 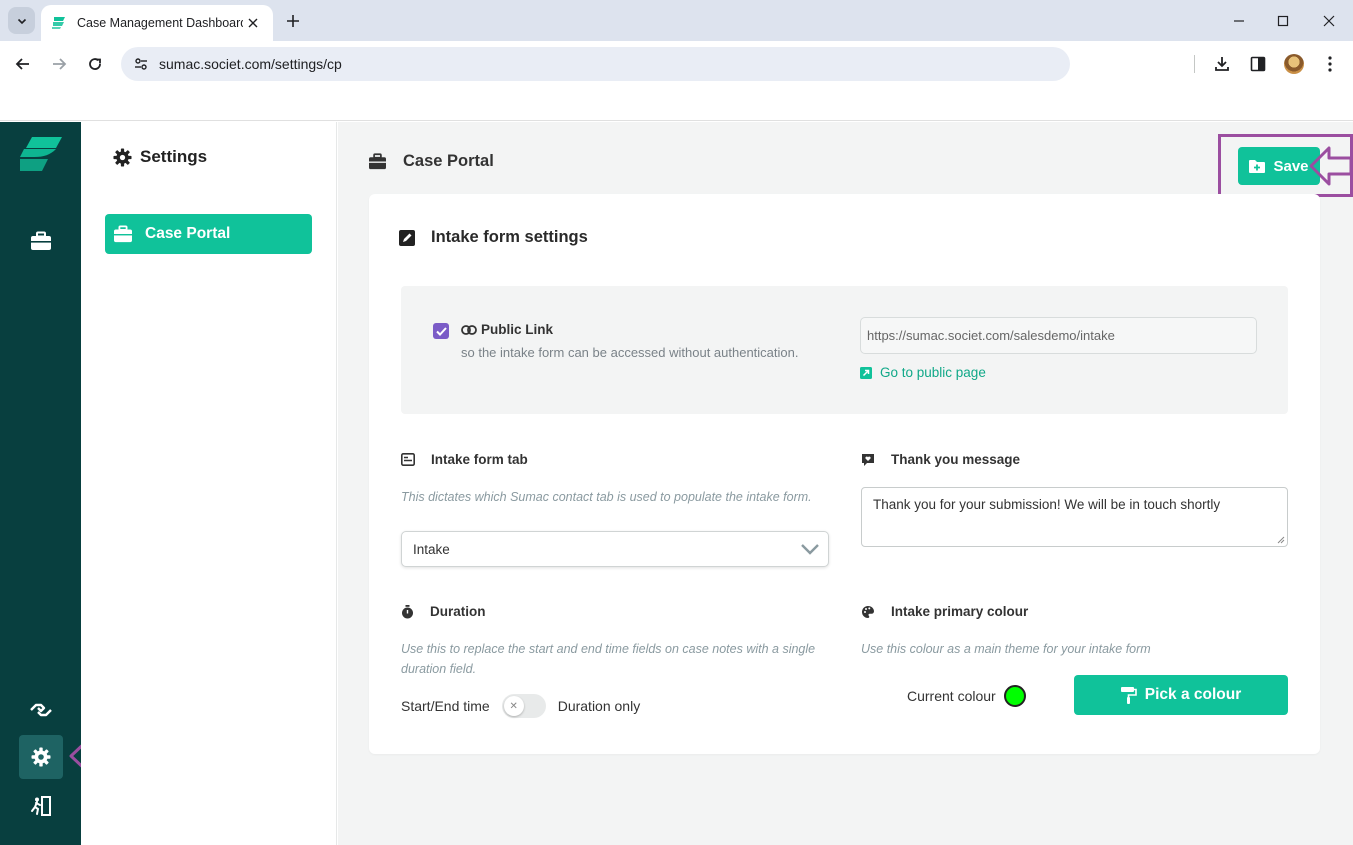 I want to click on intake-tab-label-row: Intake form tab, so click(x=464, y=459).